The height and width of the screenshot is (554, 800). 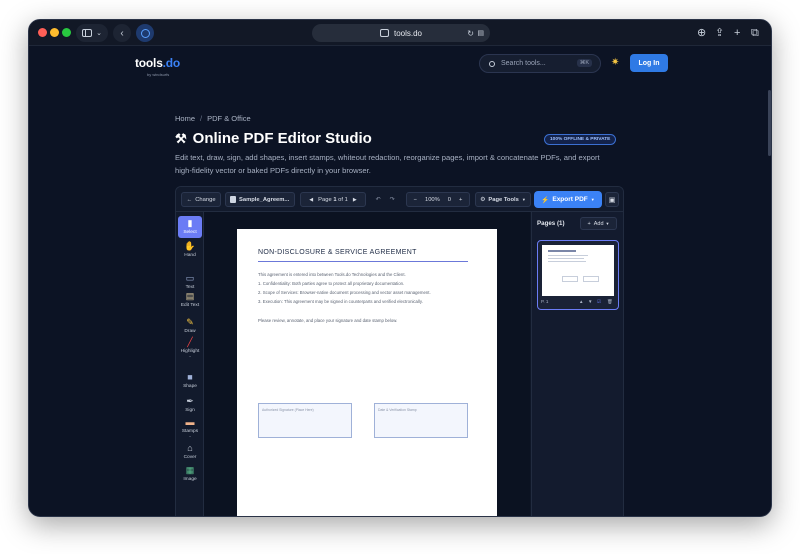 What do you see at coordinates (190, 410) in the screenshot?
I see `tool-label: Sign` at bounding box center [190, 410].